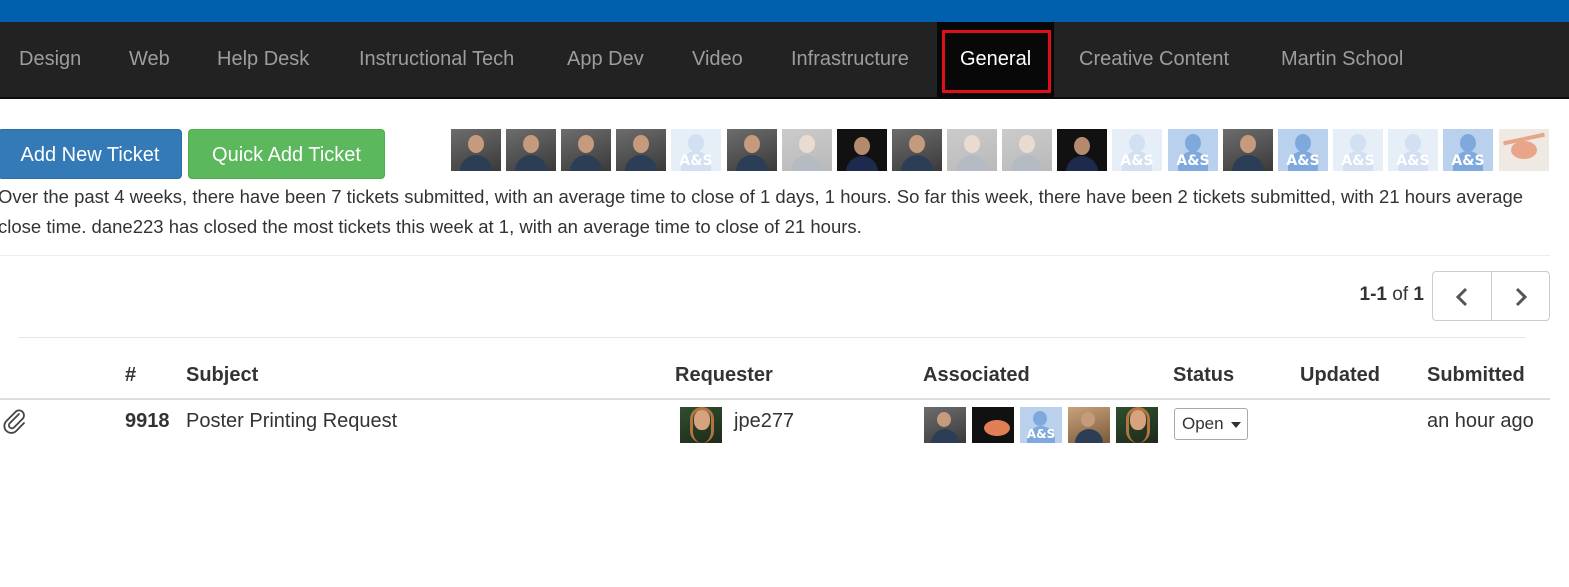 The height and width of the screenshot is (587, 1569). What do you see at coordinates (286, 154) in the screenshot?
I see `quick-add-ticket-button: Quick Add Ticket` at bounding box center [286, 154].